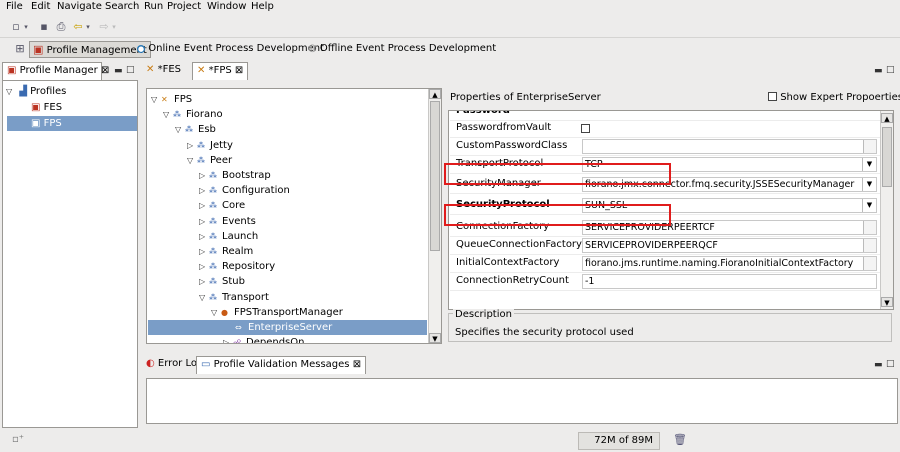 This screenshot has height=452, width=900. Describe the element at coordinates (195, 129) in the screenshot. I see `tree-node: ▽ ⁂ Esb` at that location.